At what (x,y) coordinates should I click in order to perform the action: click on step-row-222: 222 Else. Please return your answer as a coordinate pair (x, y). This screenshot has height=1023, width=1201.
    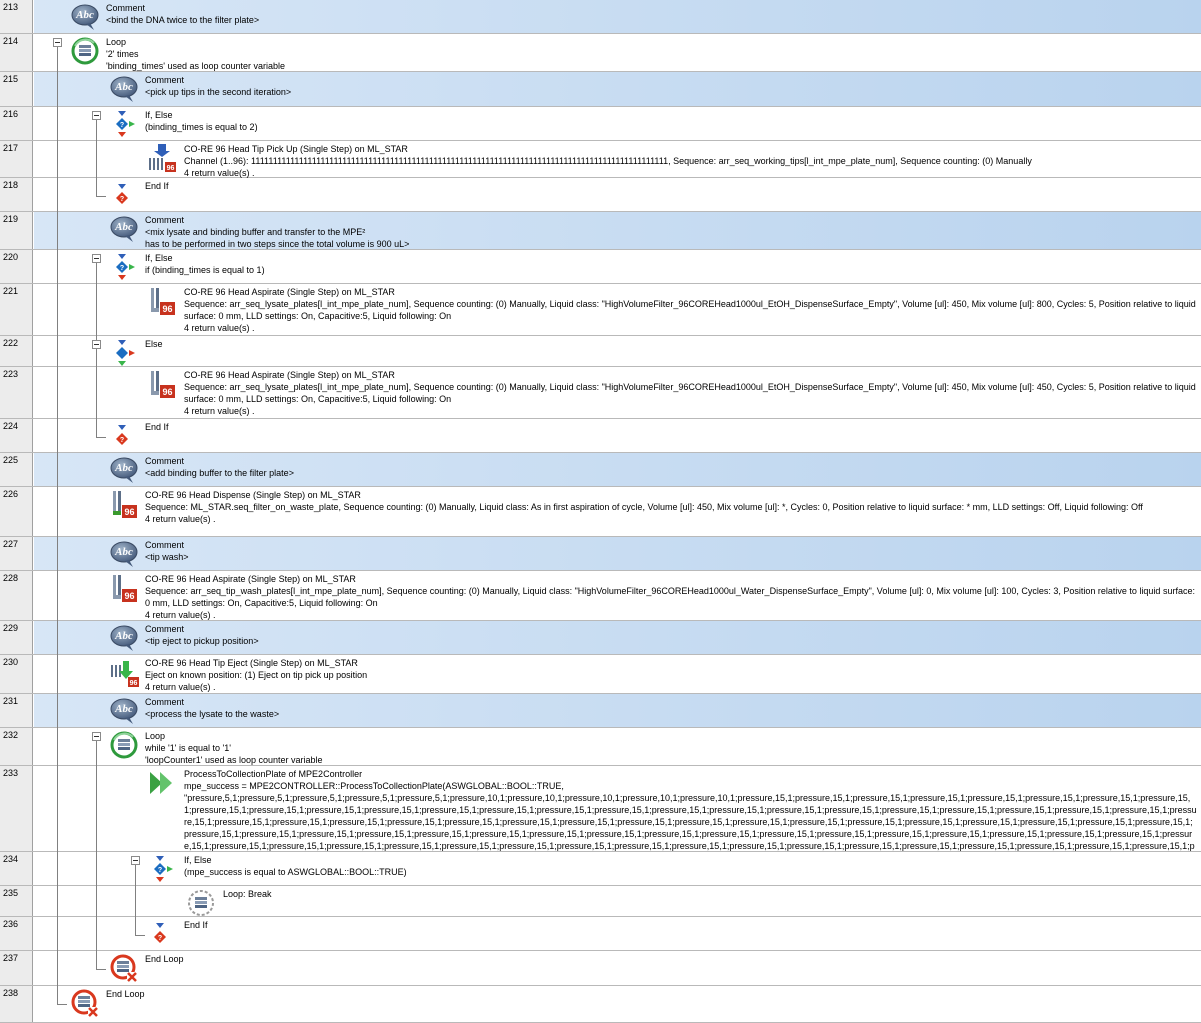
    Looking at the image, I should click on (600, 351).